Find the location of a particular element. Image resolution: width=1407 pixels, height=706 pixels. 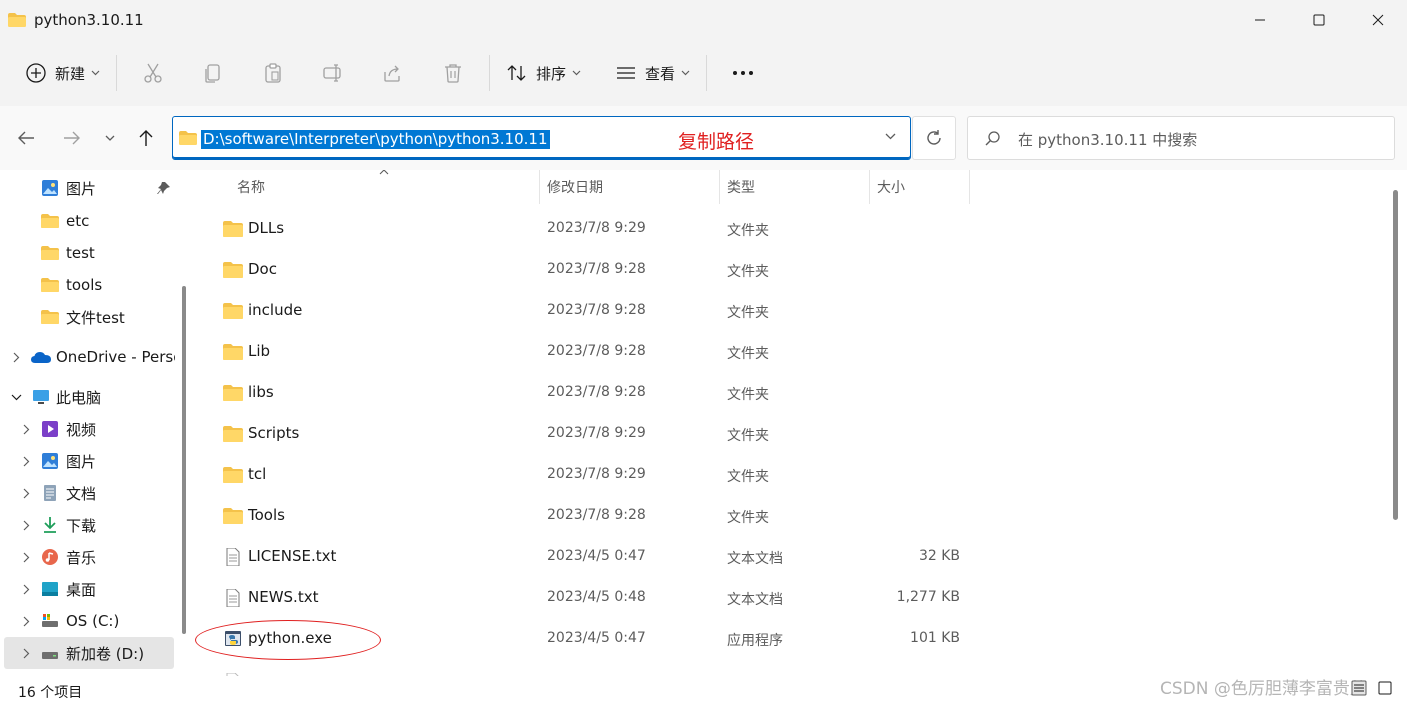

rename-button is located at coordinates (333, 73).